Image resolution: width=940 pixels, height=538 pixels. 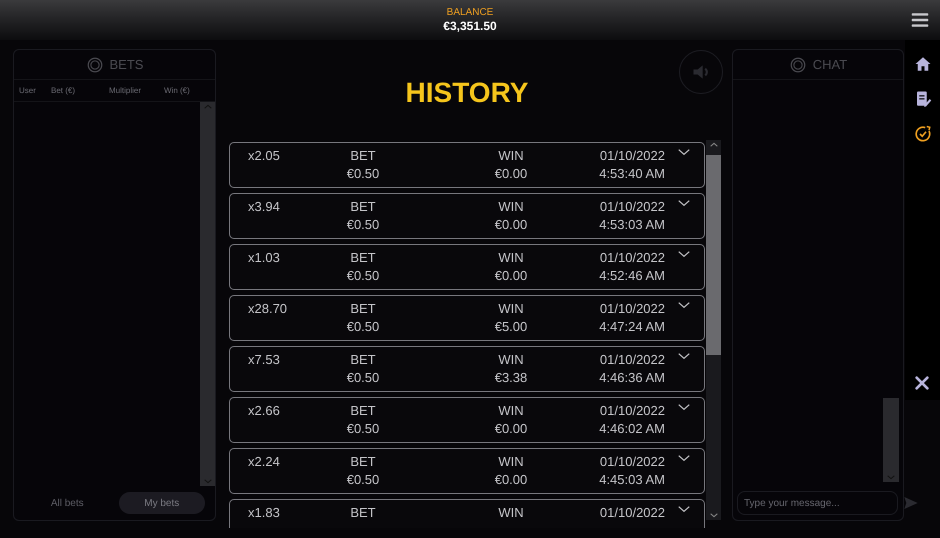 What do you see at coordinates (632, 327) in the screenshot?
I see `time: 4:47:24 AM` at bounding box center [632, 327].